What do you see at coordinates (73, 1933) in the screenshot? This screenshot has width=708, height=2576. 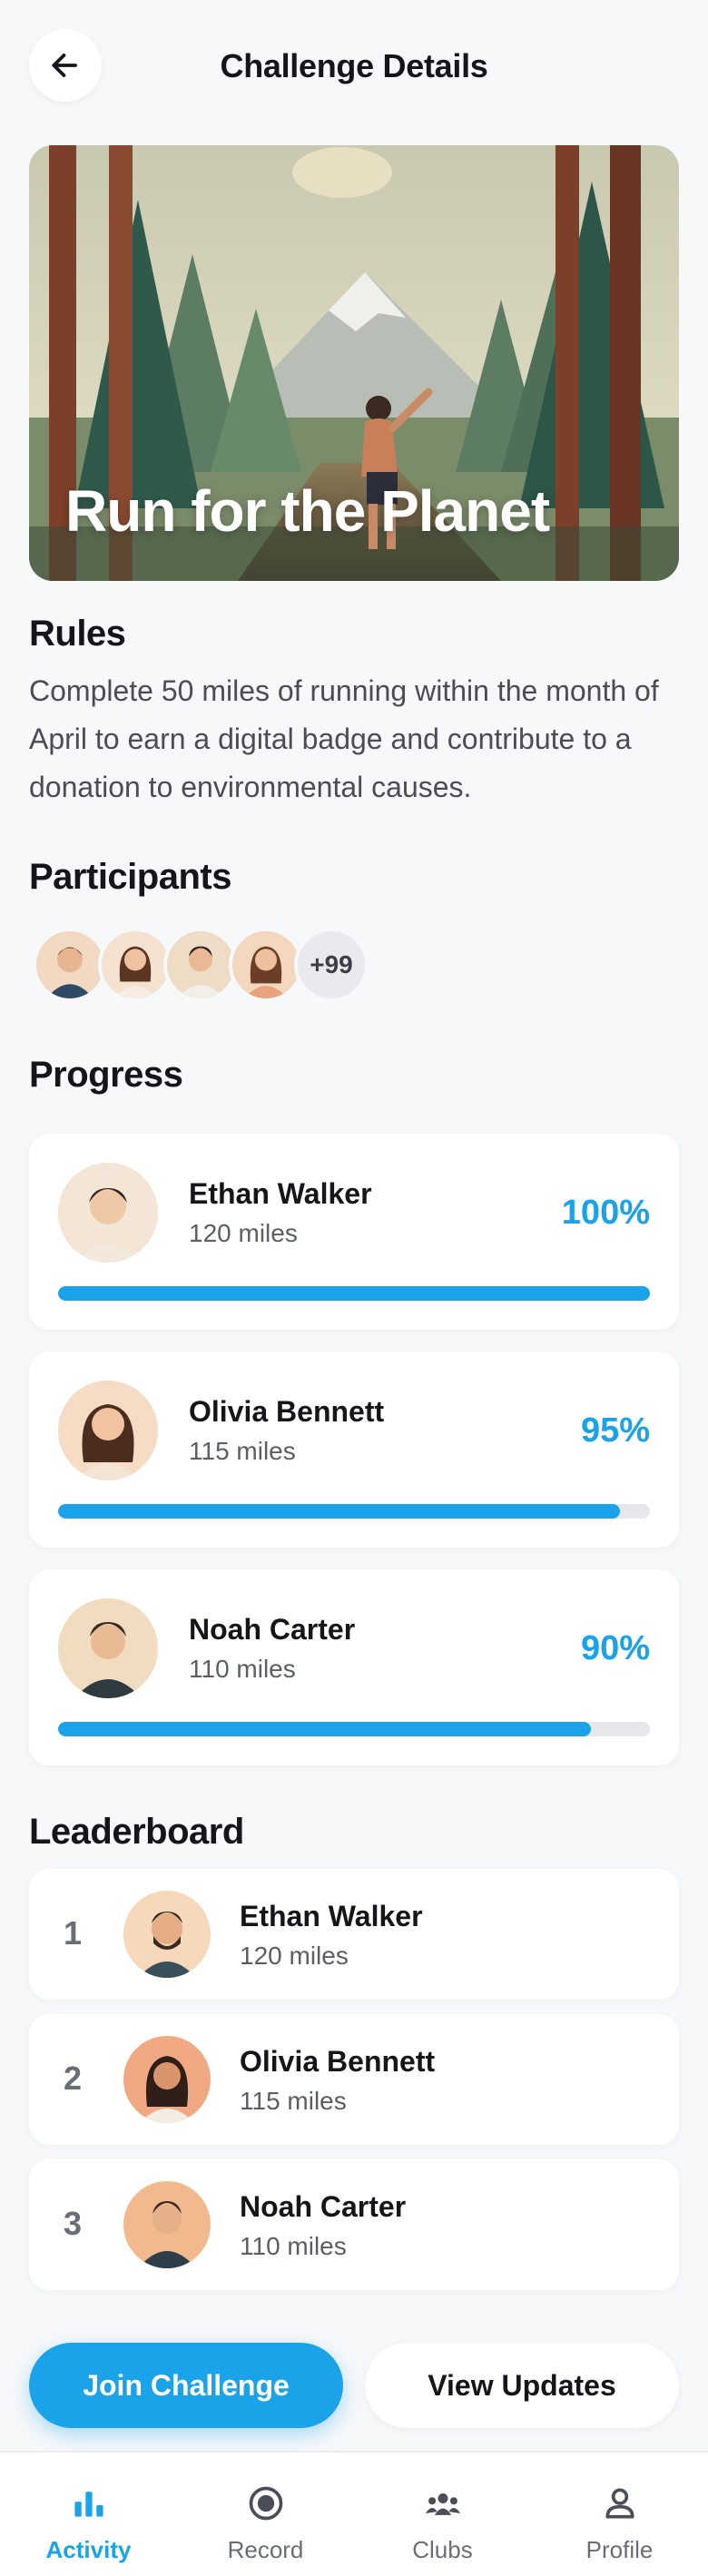 I see `rank-number: 1` at bounding box center [73, 1933].